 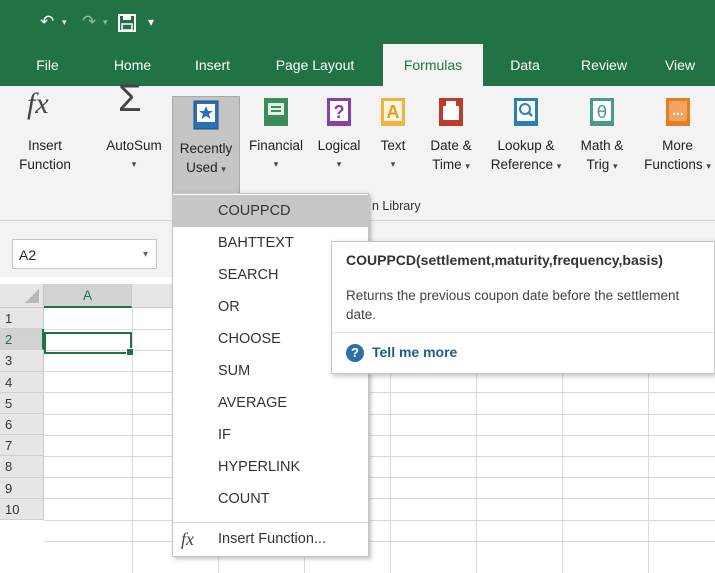 I want to click on tab-review: Review, so click(x=604, y=65).